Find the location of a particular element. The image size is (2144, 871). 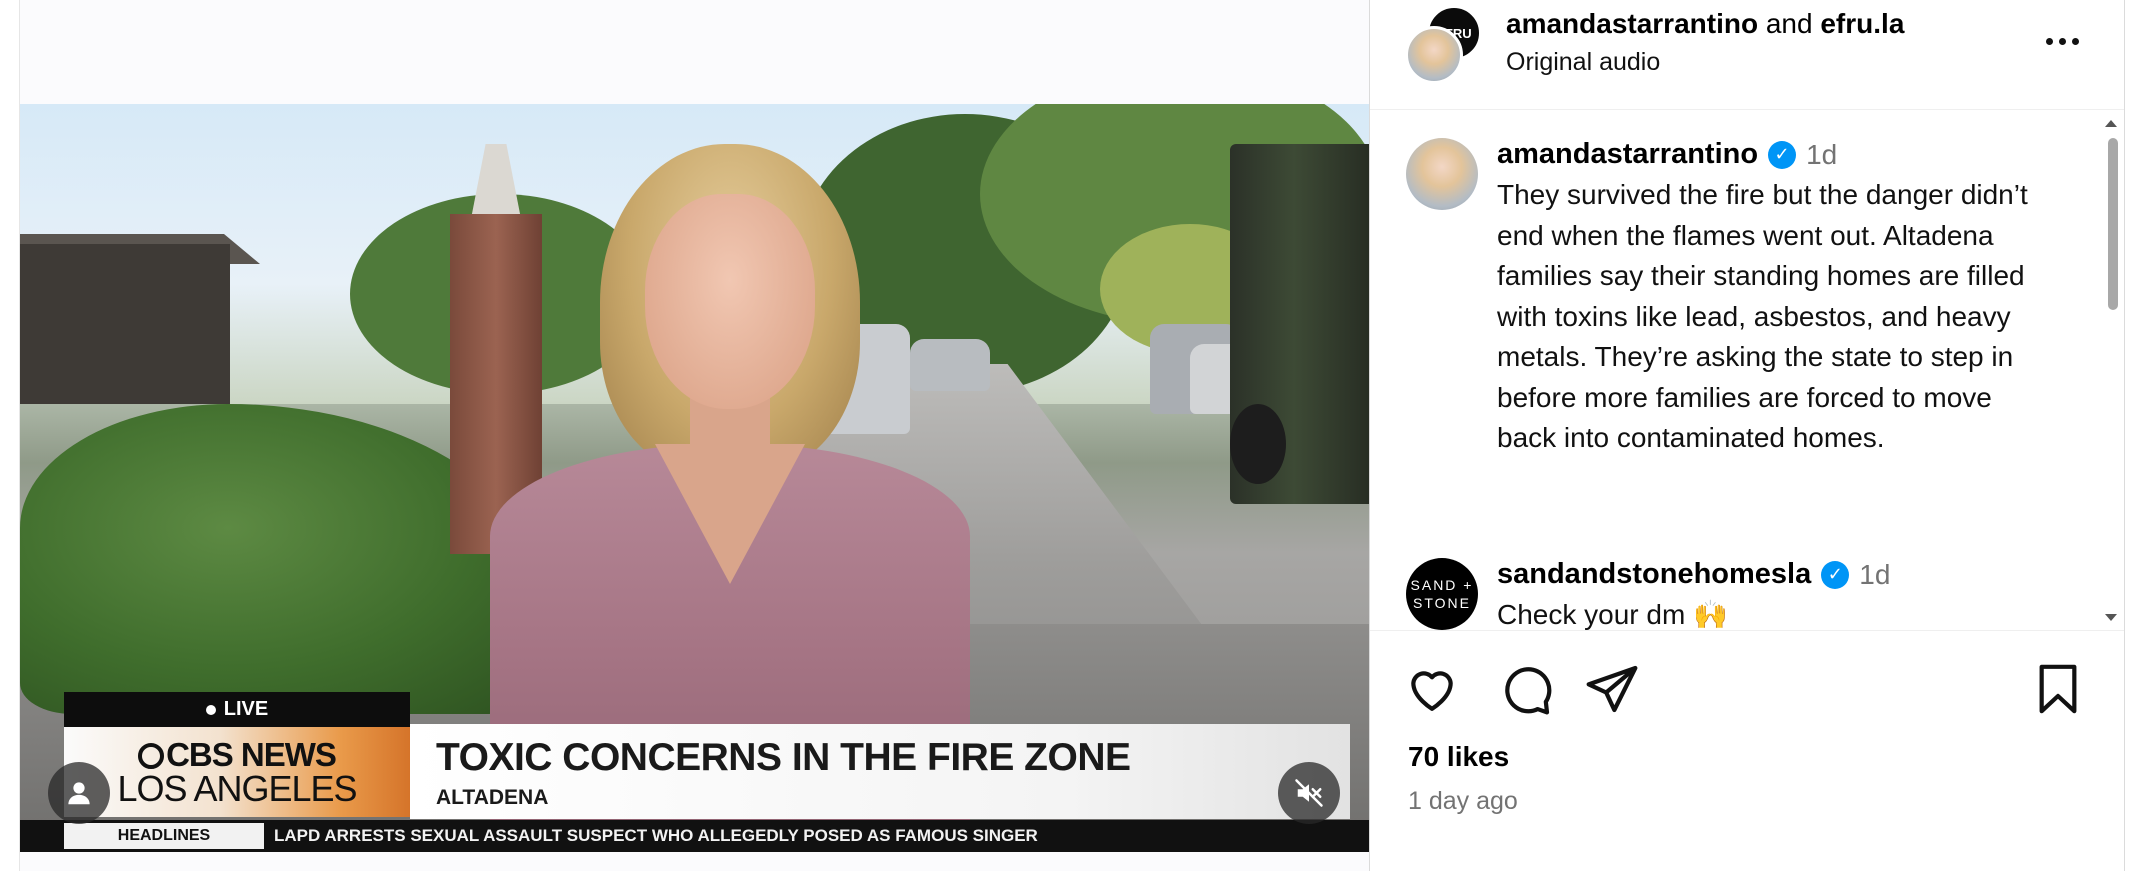

news-brand: CBS NEWS LOS ANGELES is located at coordinates (237, 772).